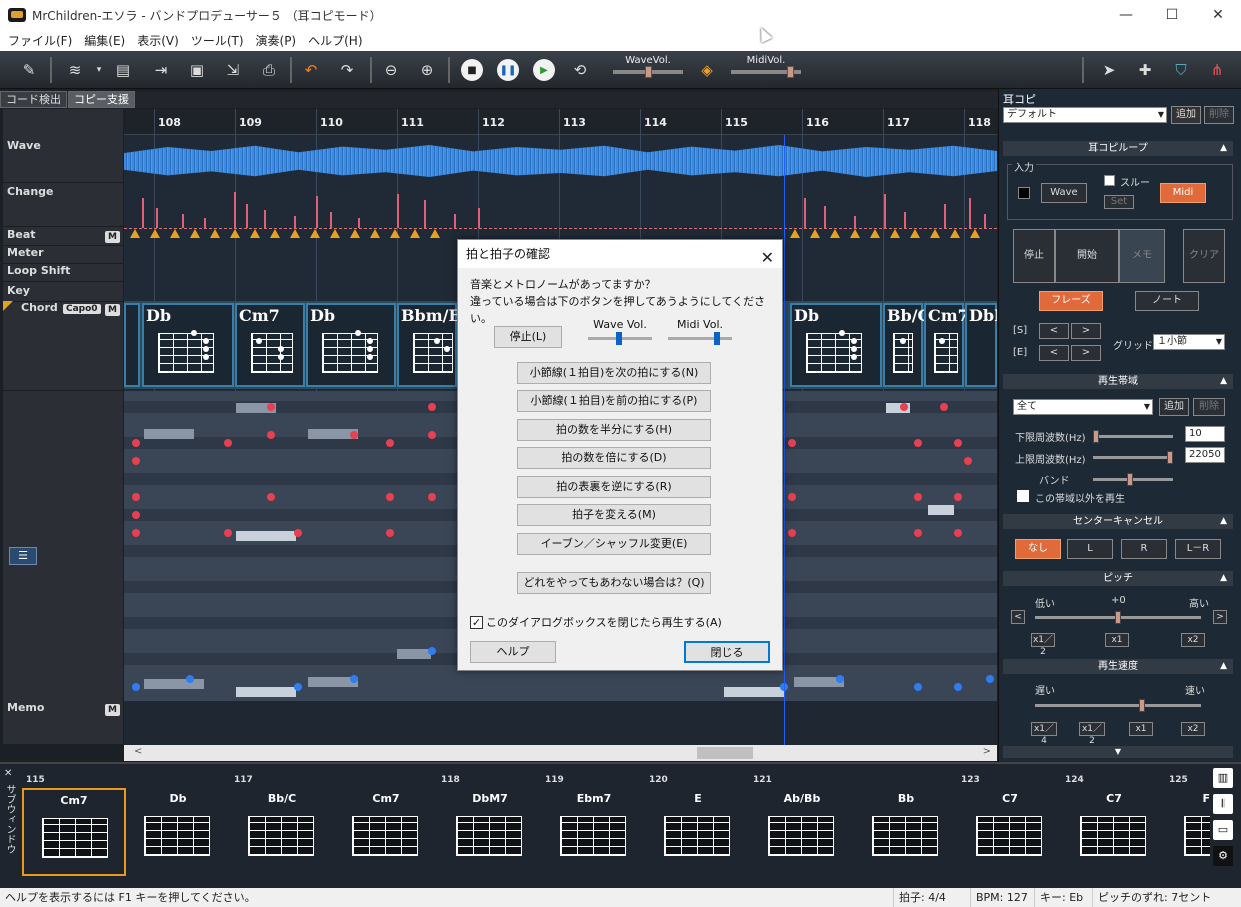  I want to click on export-icon: ⇥, so click(161, 70).